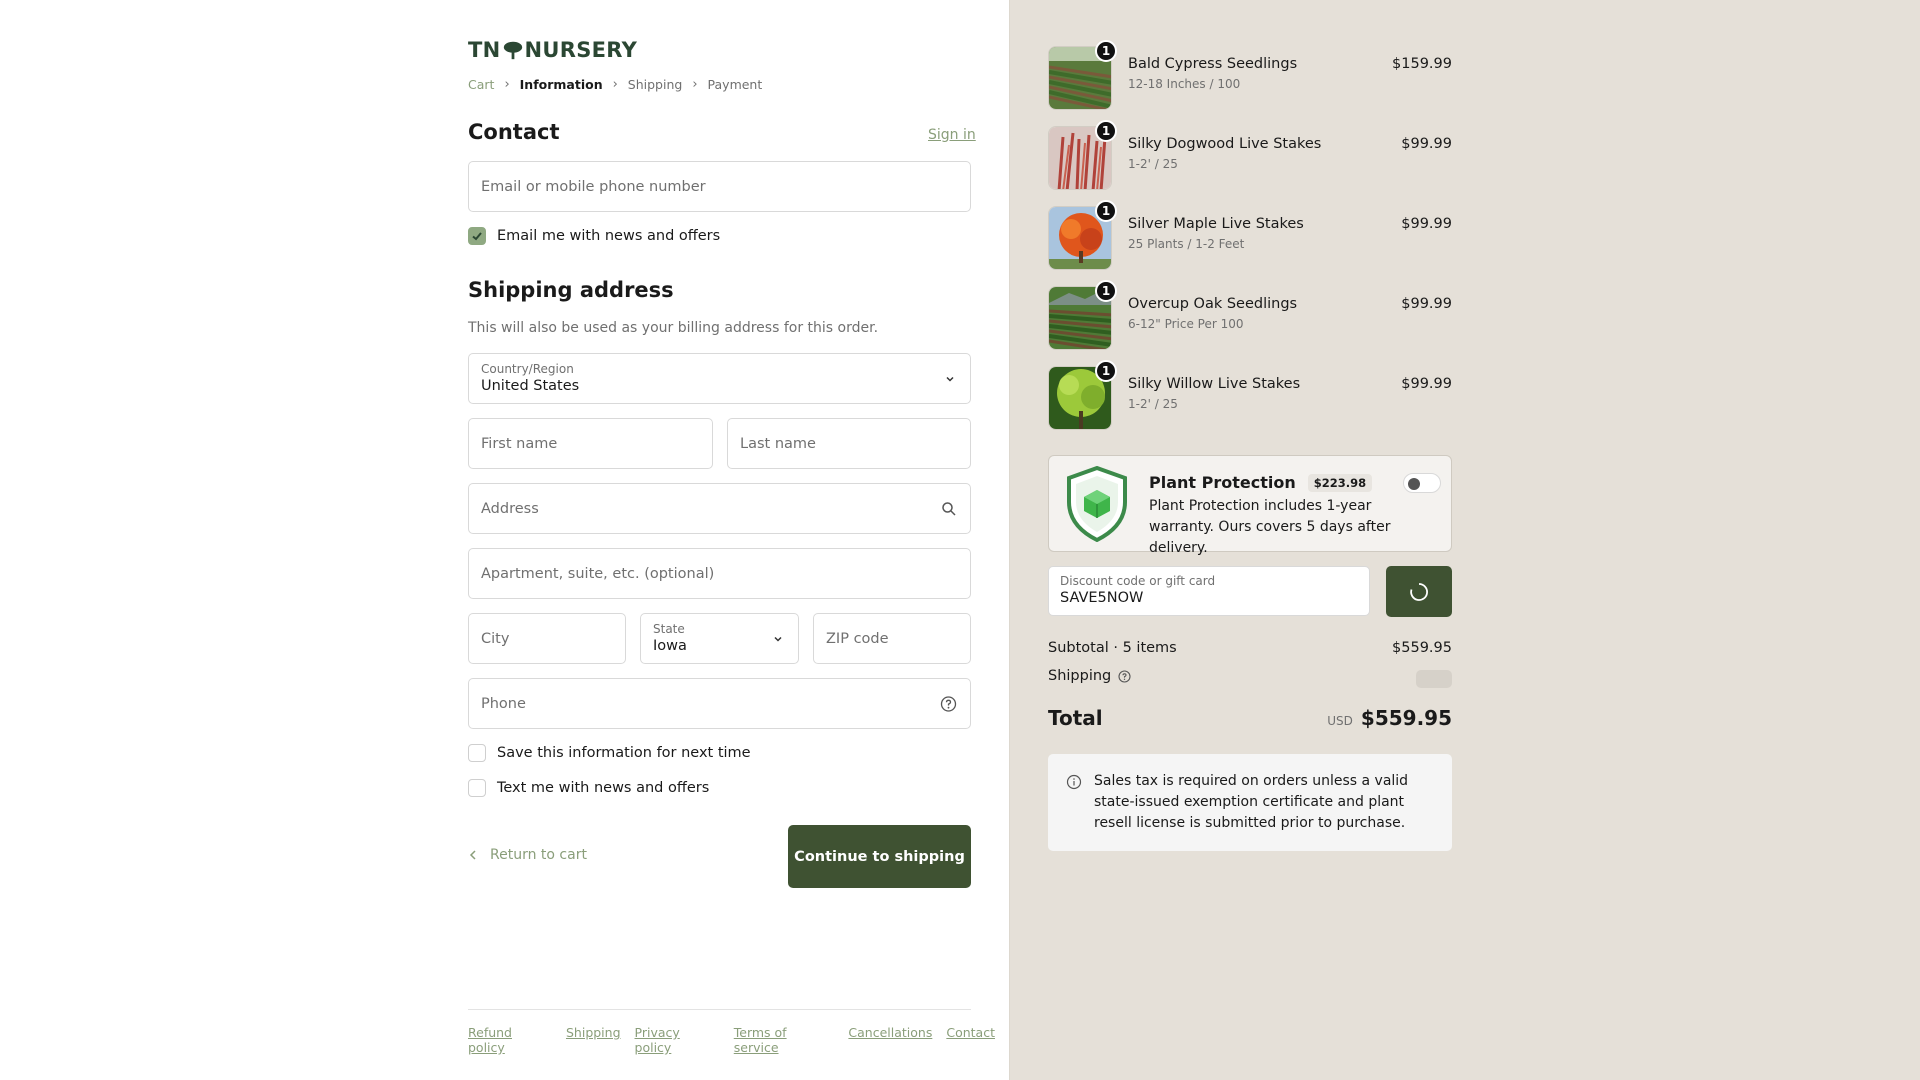  I want to click on country-select: Country/Region United States, so click(719, 378).